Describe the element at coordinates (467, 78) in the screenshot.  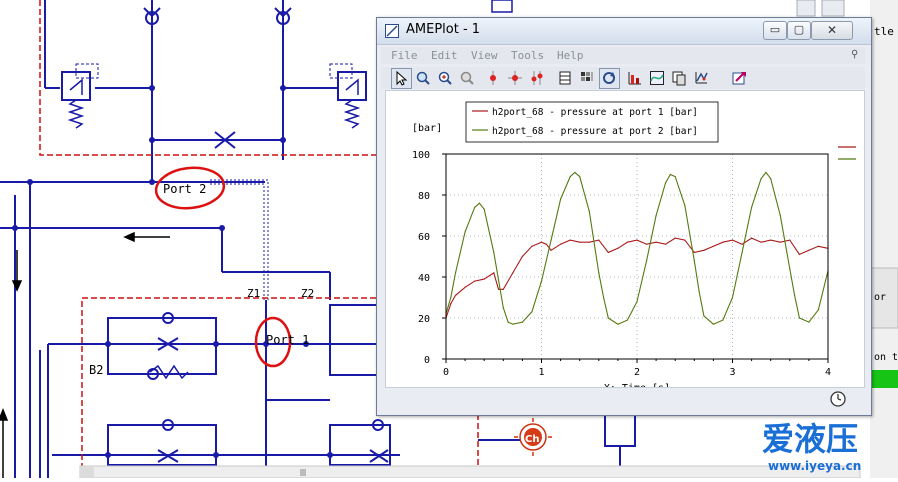
I see `pan-icon` at that location.